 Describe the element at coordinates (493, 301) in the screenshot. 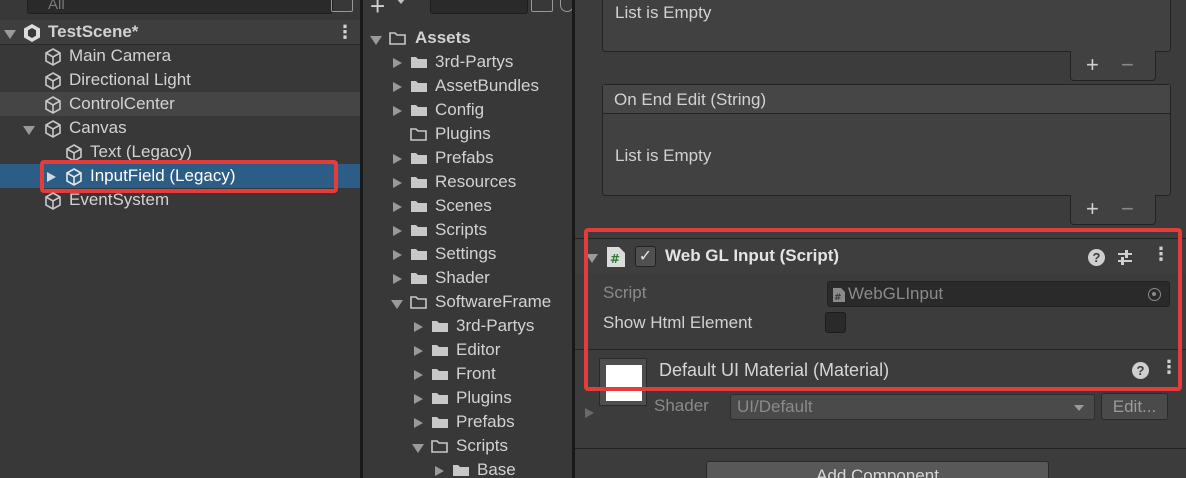

I see `folder-label: SoftwareFrame` at that location.